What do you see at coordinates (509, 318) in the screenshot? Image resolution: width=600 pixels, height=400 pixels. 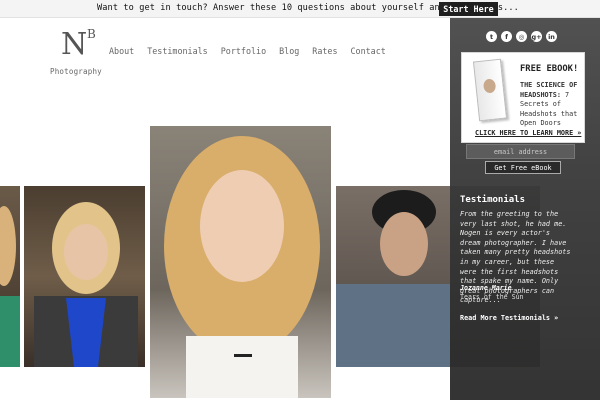 I see `read-more-testimonials-link: Read More Testimonials »` at bounding box center [509, 318].